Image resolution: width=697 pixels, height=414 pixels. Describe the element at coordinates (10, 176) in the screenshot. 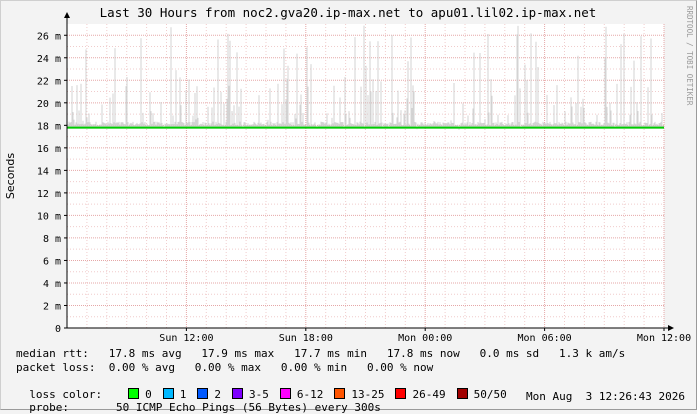

I see `y-axis-label: Seconds` at that location.